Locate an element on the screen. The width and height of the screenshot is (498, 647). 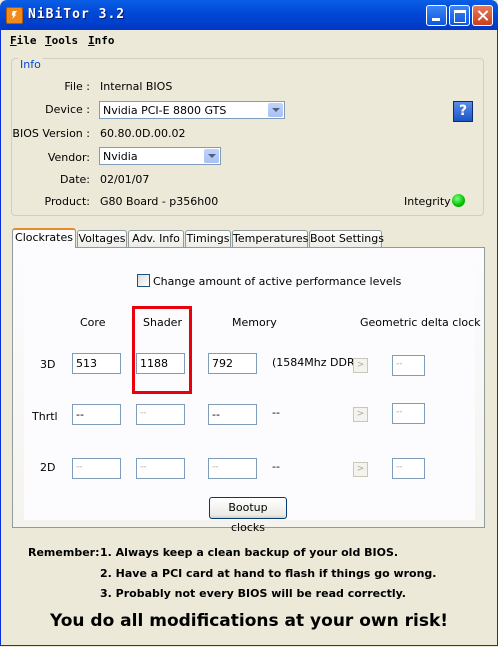
integrity-label: Integrity : is located at coordinates (431, 201).